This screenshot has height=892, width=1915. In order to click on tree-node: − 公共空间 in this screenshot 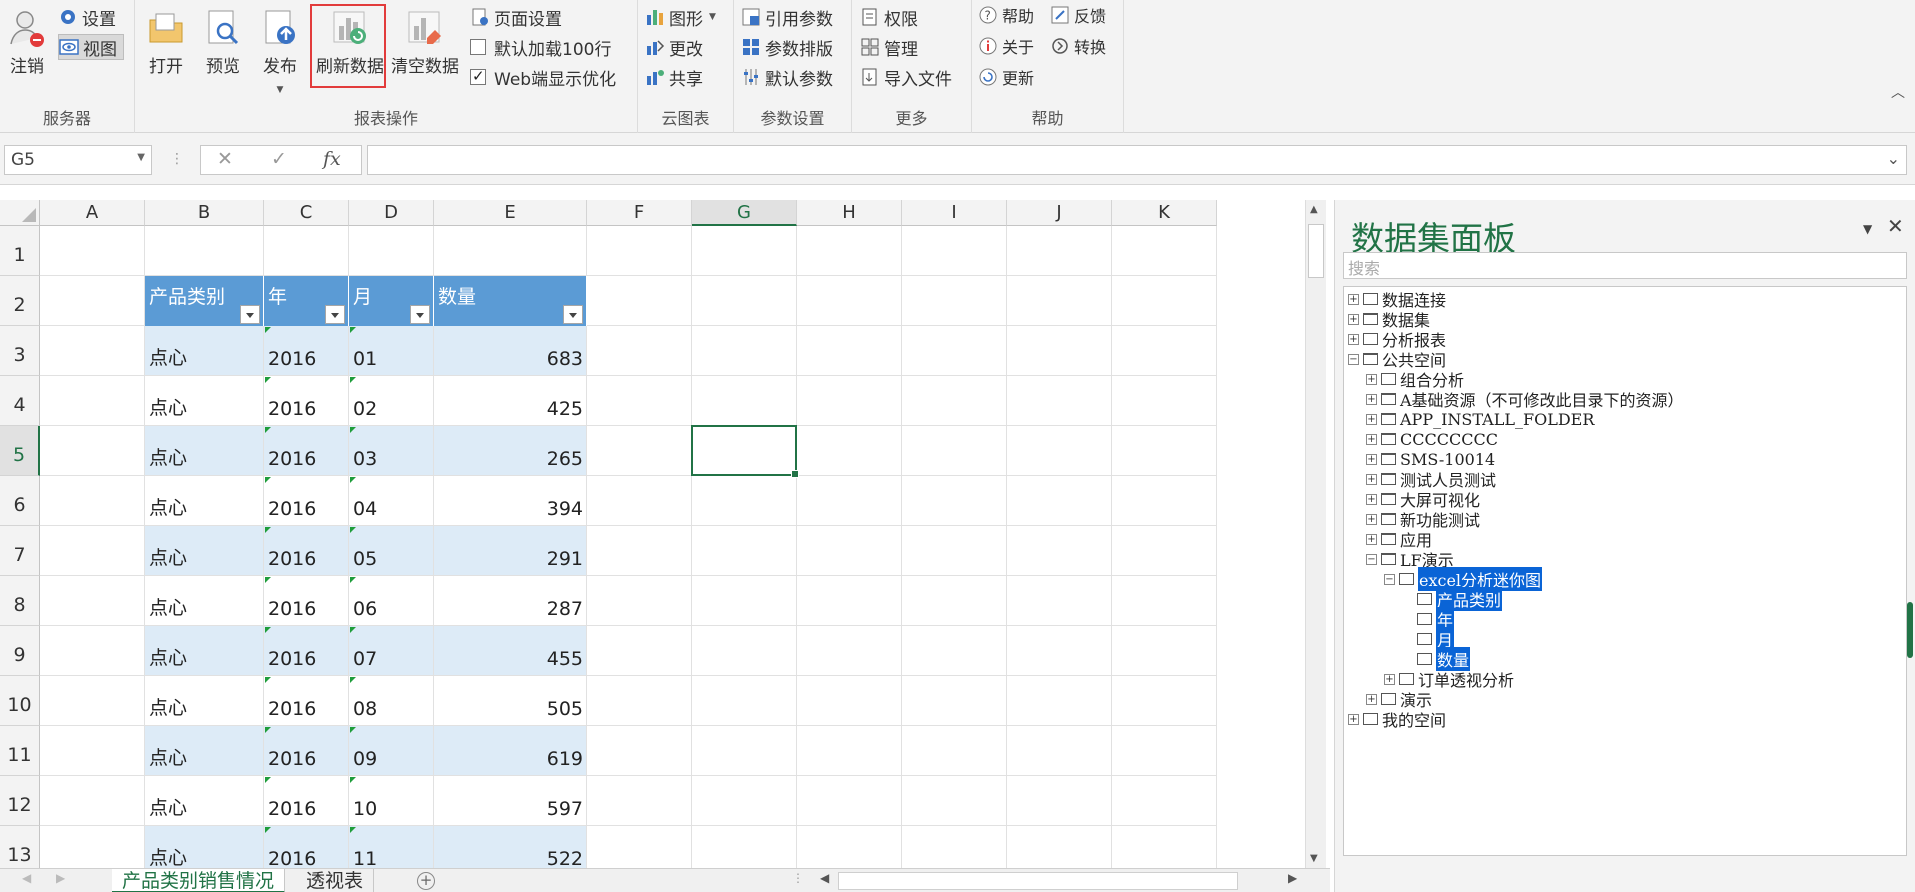, I will do `click(1397, 359)`.